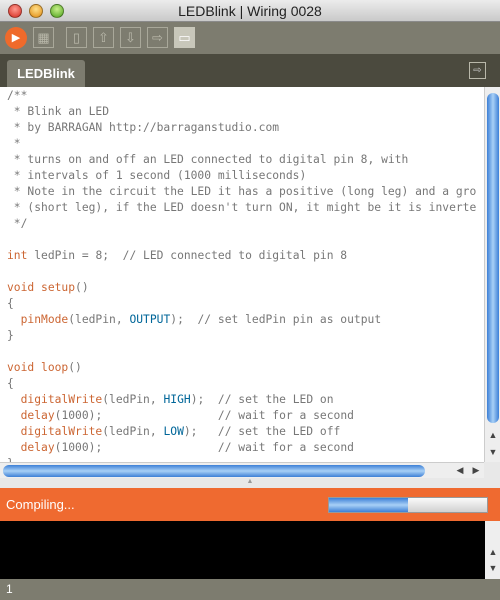 This screenshot has width=500, height=600. What do you see at coordinates (250, 70) in the screenshot?
I see `tab-bar: LEDBlink ⇨` at bounding box center [250, 70].